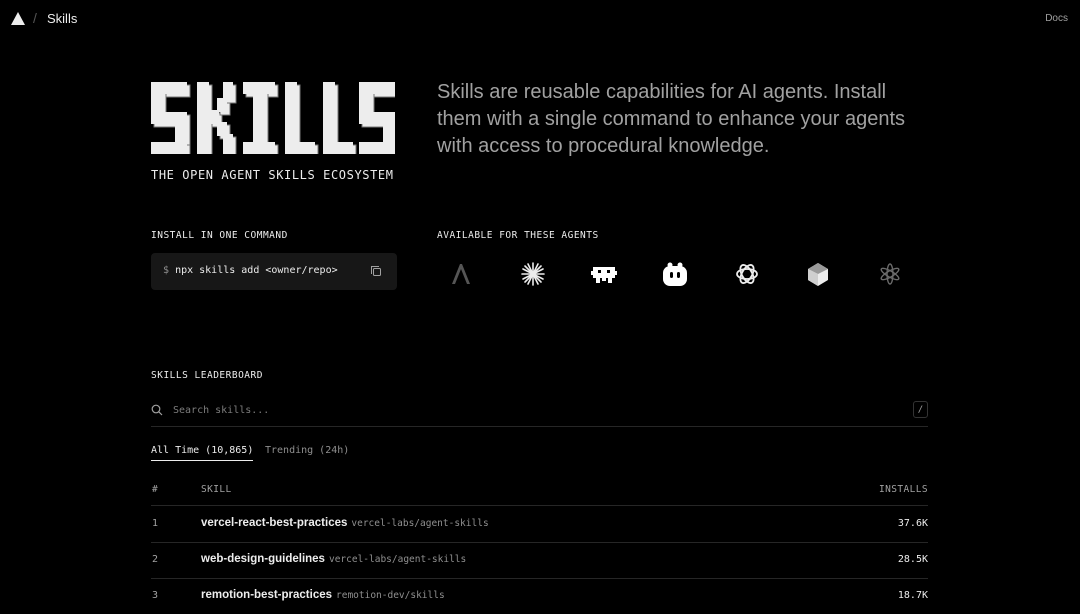 This screenshot has width=1080, height=614. I want to click on table-header: # SKILL INSTALLS, so click(539, 494).